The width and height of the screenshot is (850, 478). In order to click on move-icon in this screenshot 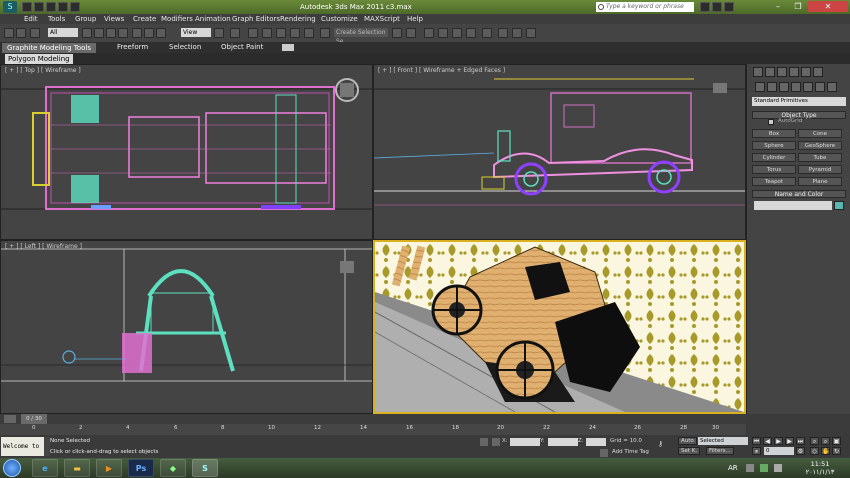, I will do `click(137, 33)`.